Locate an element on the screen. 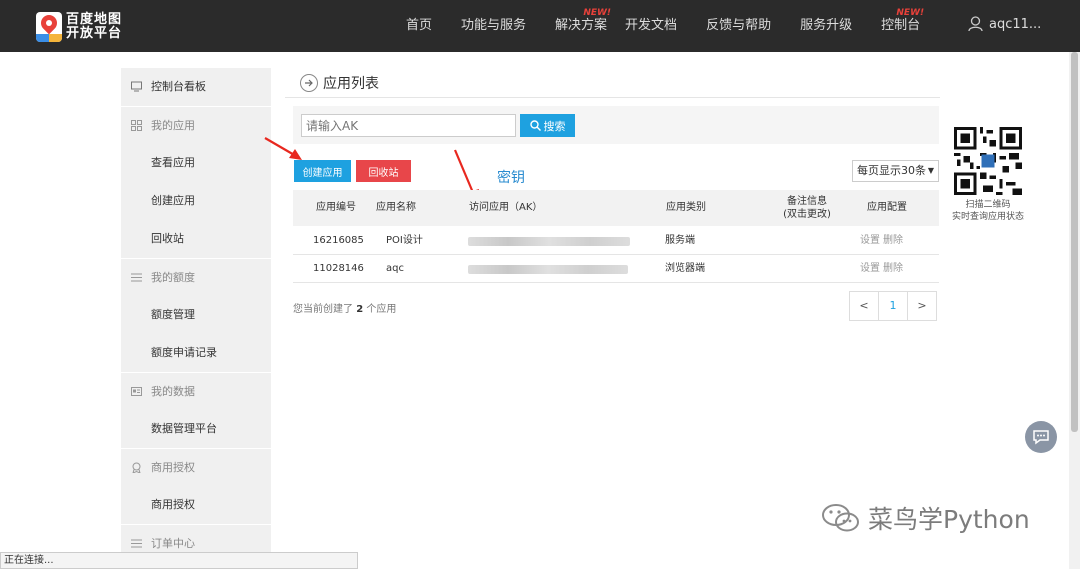 The width and height of the screenshot is (1080, 569). next-page-button: > is located at coordinates (922, 306).